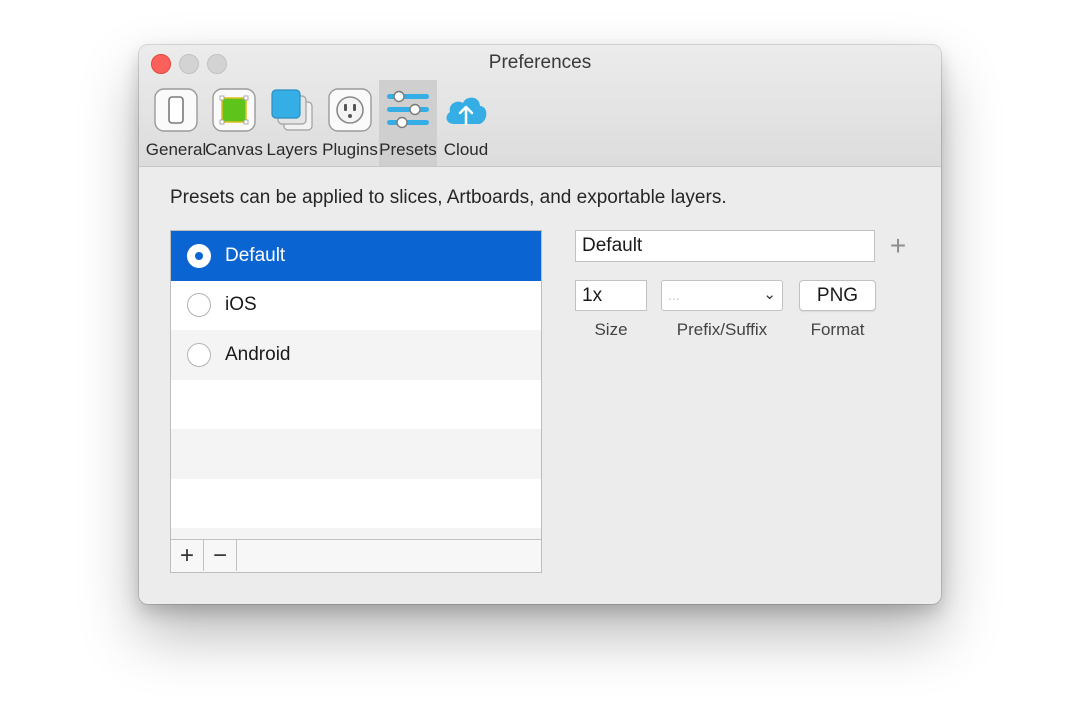 Image resolution: width=1080 pixels, height=725 pixels. I want to click on sliders-icon, so click(408, 110).